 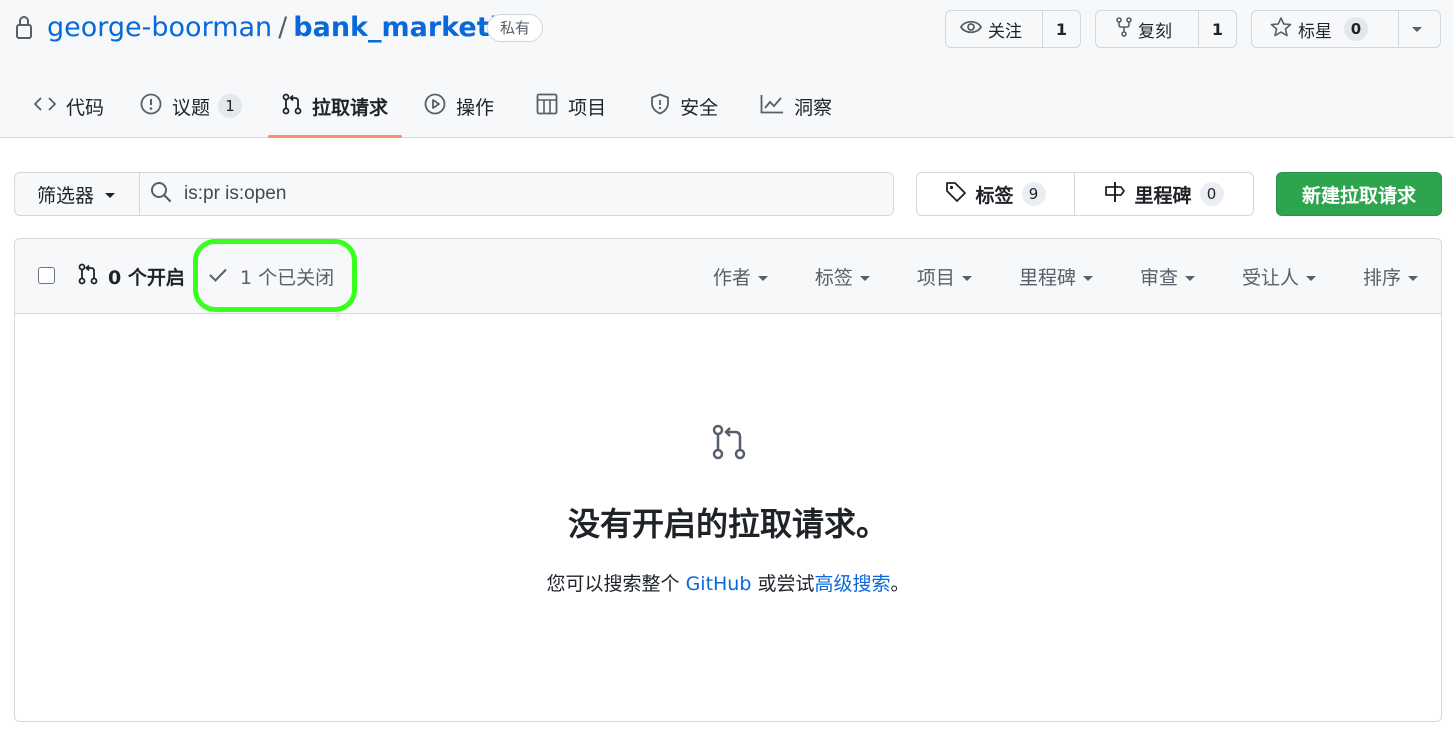 I want to click on graph-icon, so click(x=777, y=106).